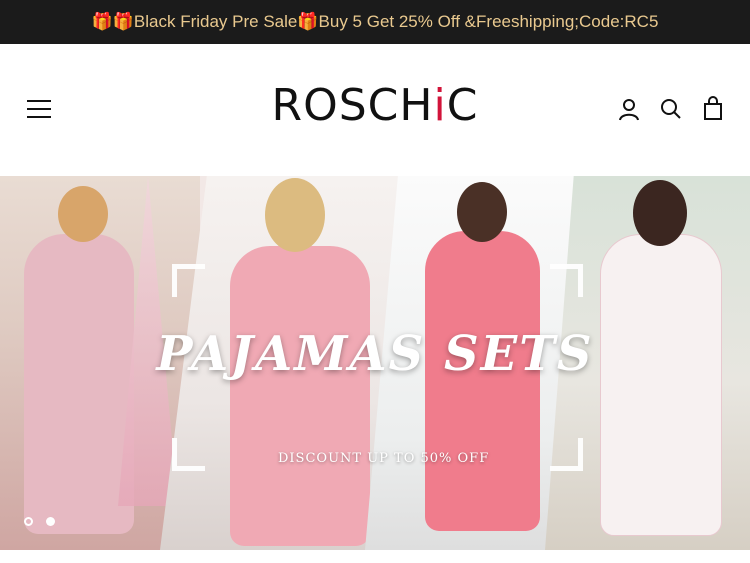  Describe the element at coordinates (671, 109) in the screenshot. I see `search-icon` at that location.